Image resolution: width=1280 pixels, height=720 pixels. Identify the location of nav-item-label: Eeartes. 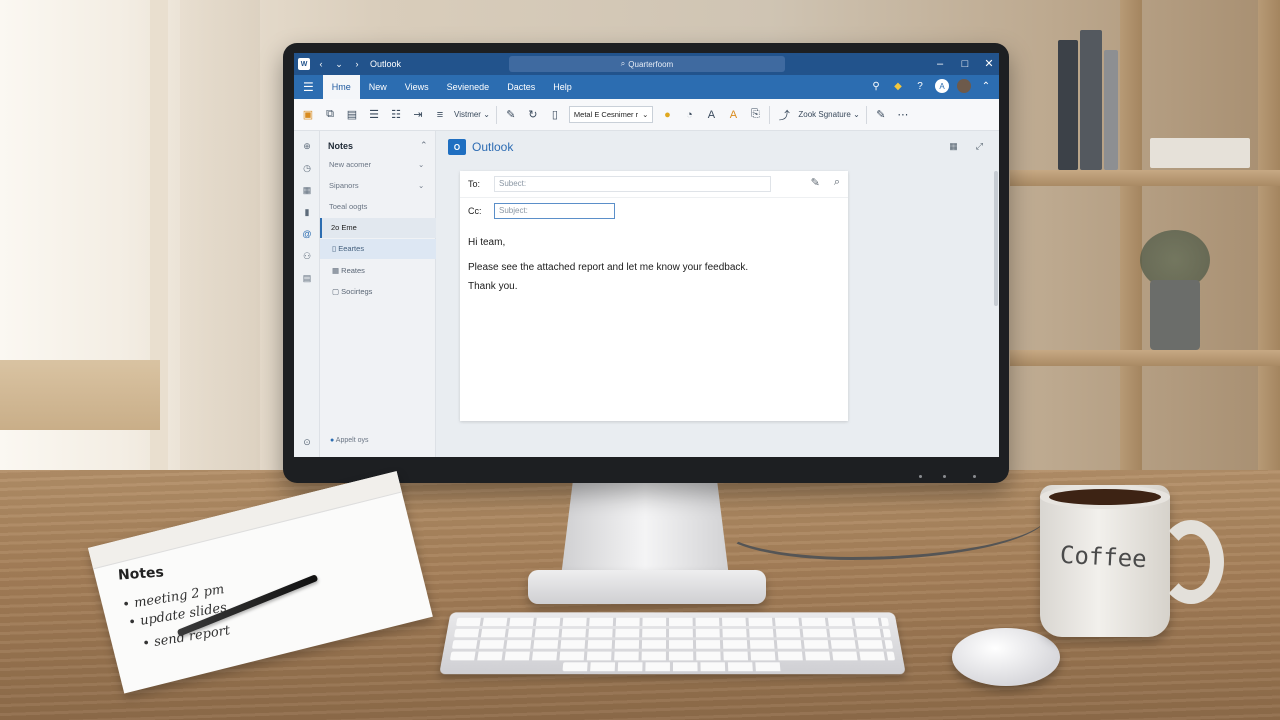
(351, 248).